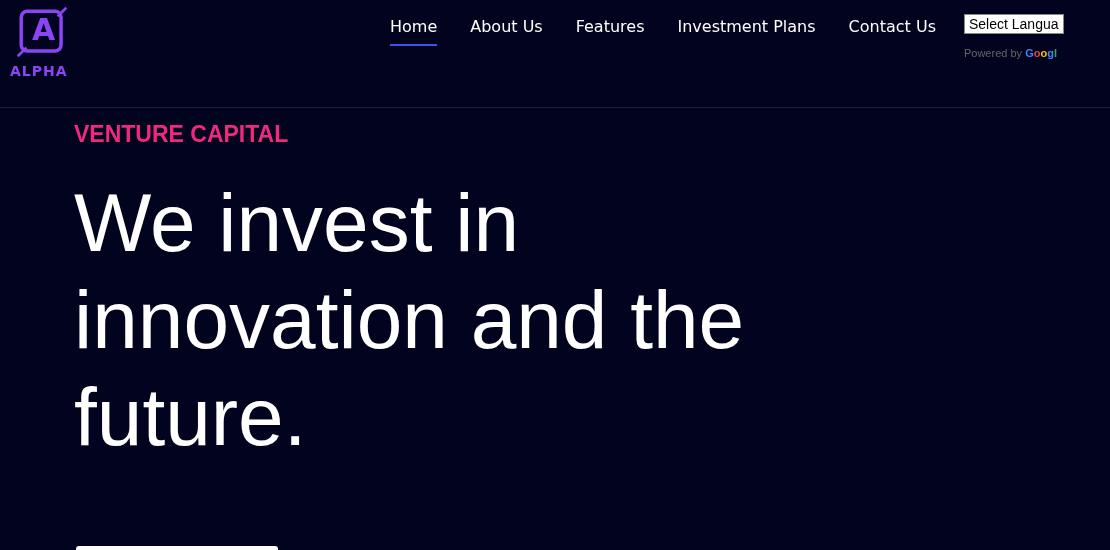 Image resolution: width=1110 pixels, height=550 pixels. Describe the element at coordinates (506, 31) in the screenshot. I see `nav-link: About Us` at that location.